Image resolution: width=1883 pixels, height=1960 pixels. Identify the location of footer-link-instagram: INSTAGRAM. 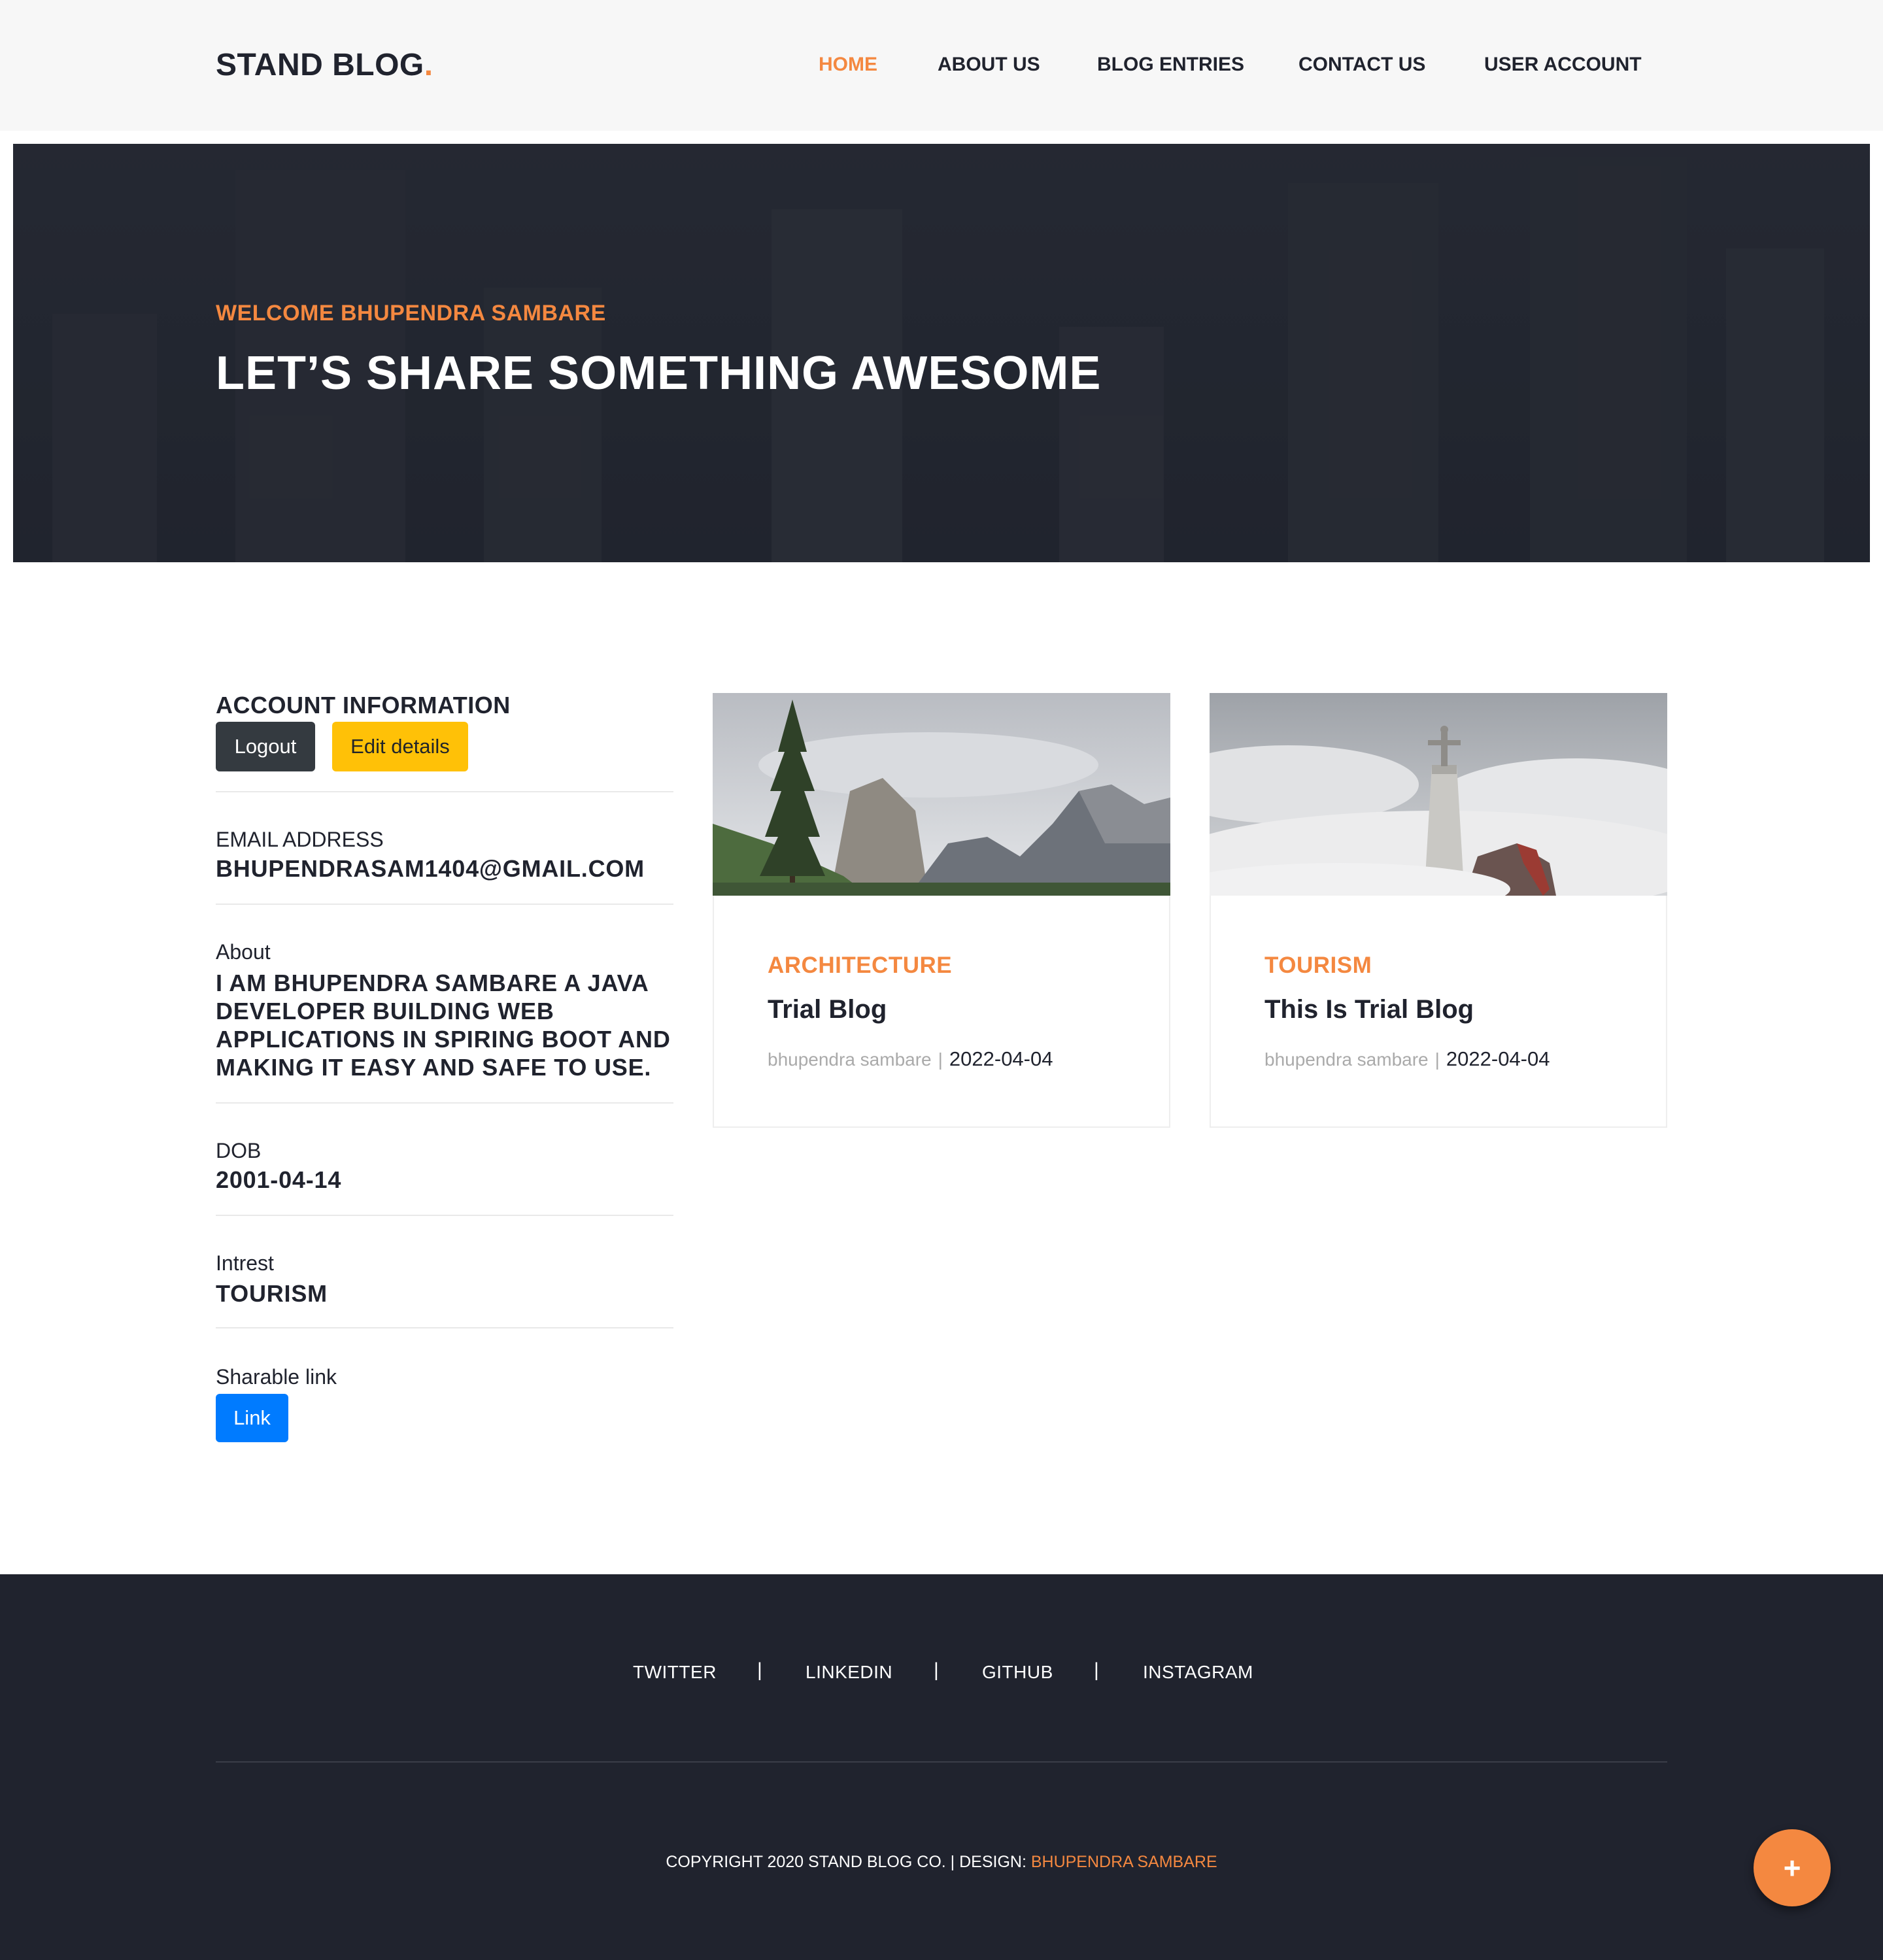
(1198, 1672).